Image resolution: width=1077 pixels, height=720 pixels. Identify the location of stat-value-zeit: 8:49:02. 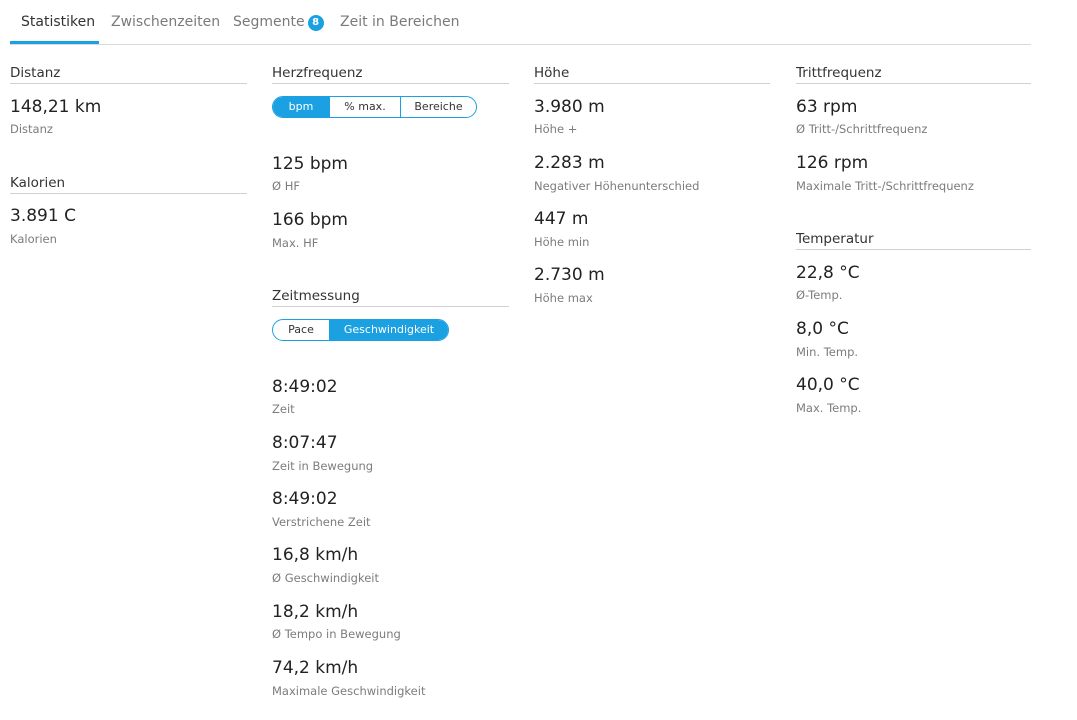
(305, 387).